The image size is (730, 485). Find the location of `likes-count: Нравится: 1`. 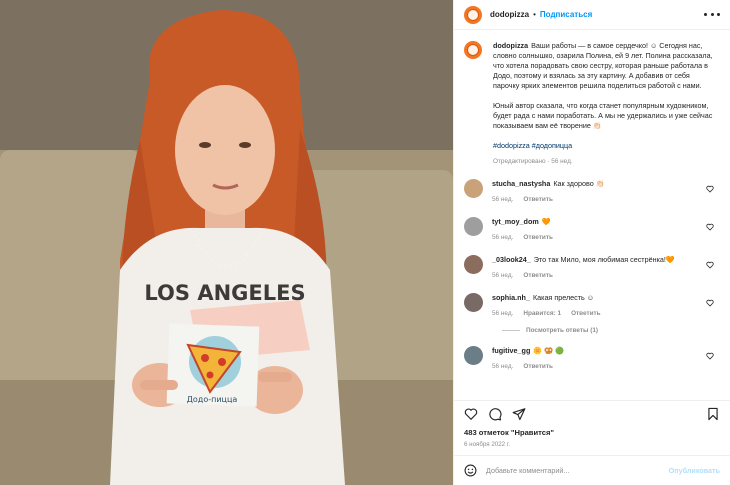

likes-count: Нравится: 1 is located at coordinates (542, 314).